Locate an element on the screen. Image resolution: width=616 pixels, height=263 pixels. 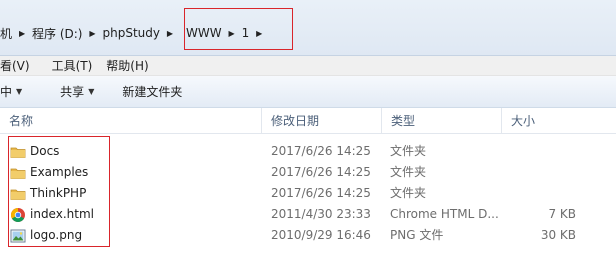
menu-bar: 看(V) 工具(T) 帮助(H) is located at coordinates (308, 66).